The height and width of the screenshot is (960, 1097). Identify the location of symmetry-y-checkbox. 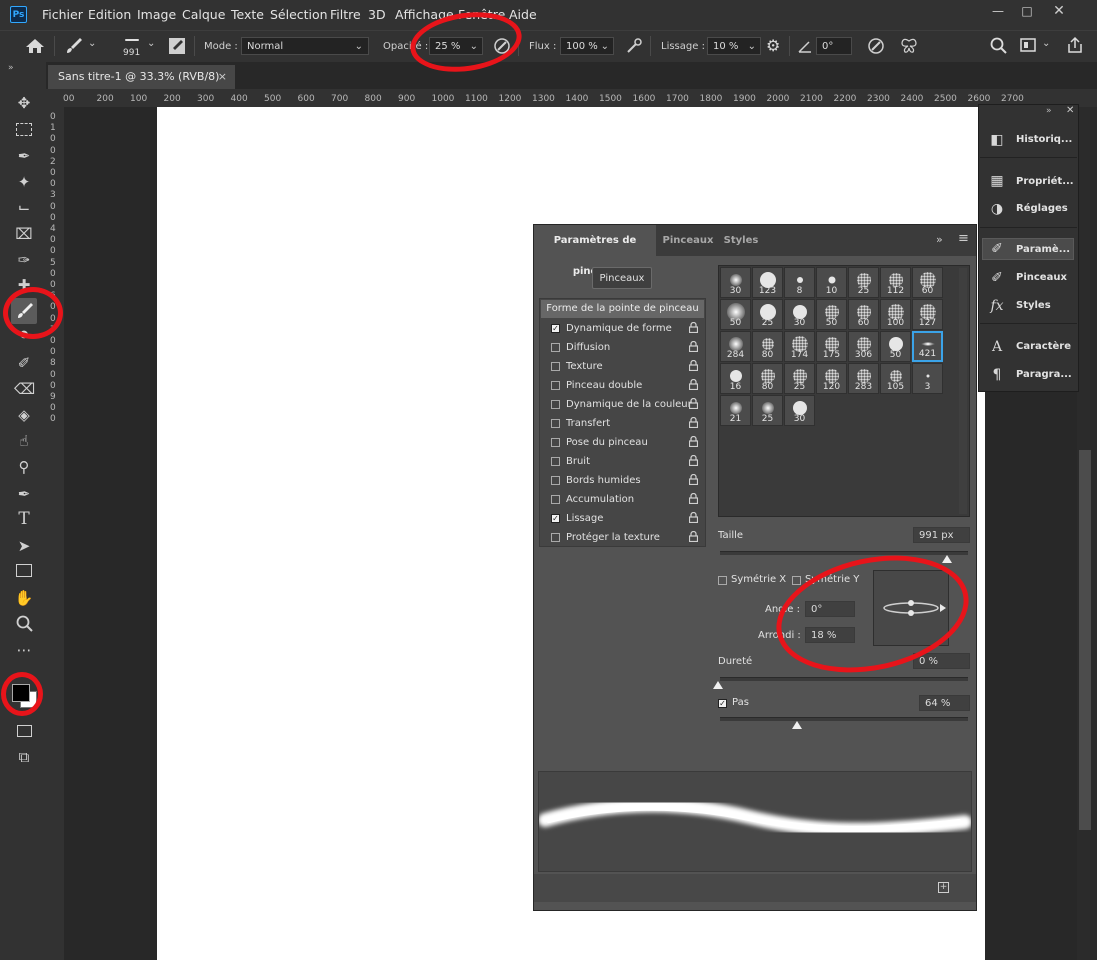
(796, 580).